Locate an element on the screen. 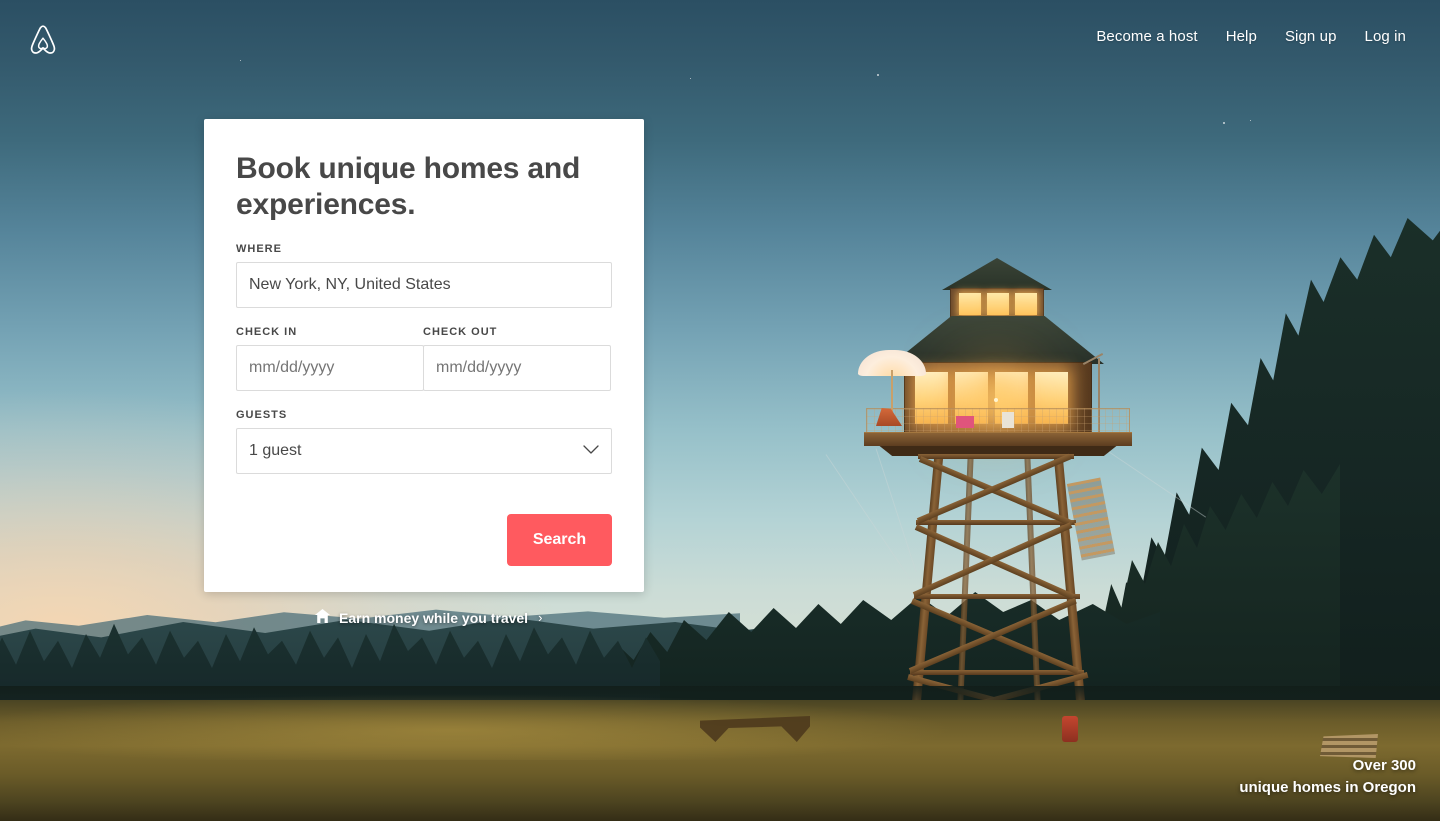  deck-box is located at coordinates (1008, 420).